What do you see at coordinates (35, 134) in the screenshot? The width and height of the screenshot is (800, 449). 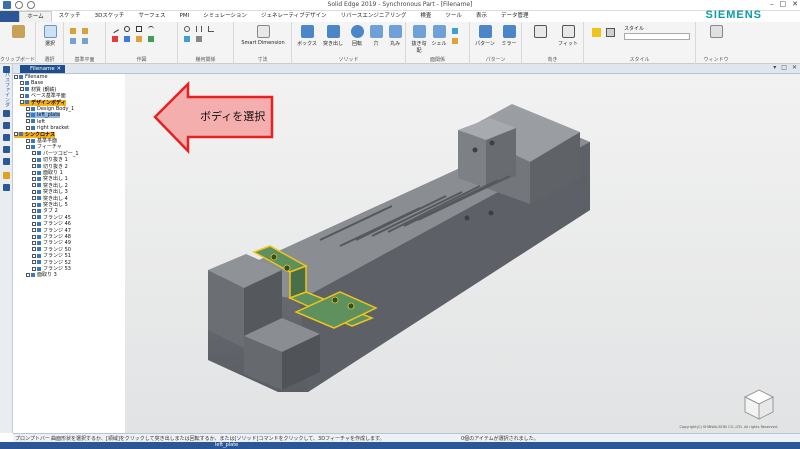 I see `tree-item: シンクロナス` at bounding box center [35, 134].